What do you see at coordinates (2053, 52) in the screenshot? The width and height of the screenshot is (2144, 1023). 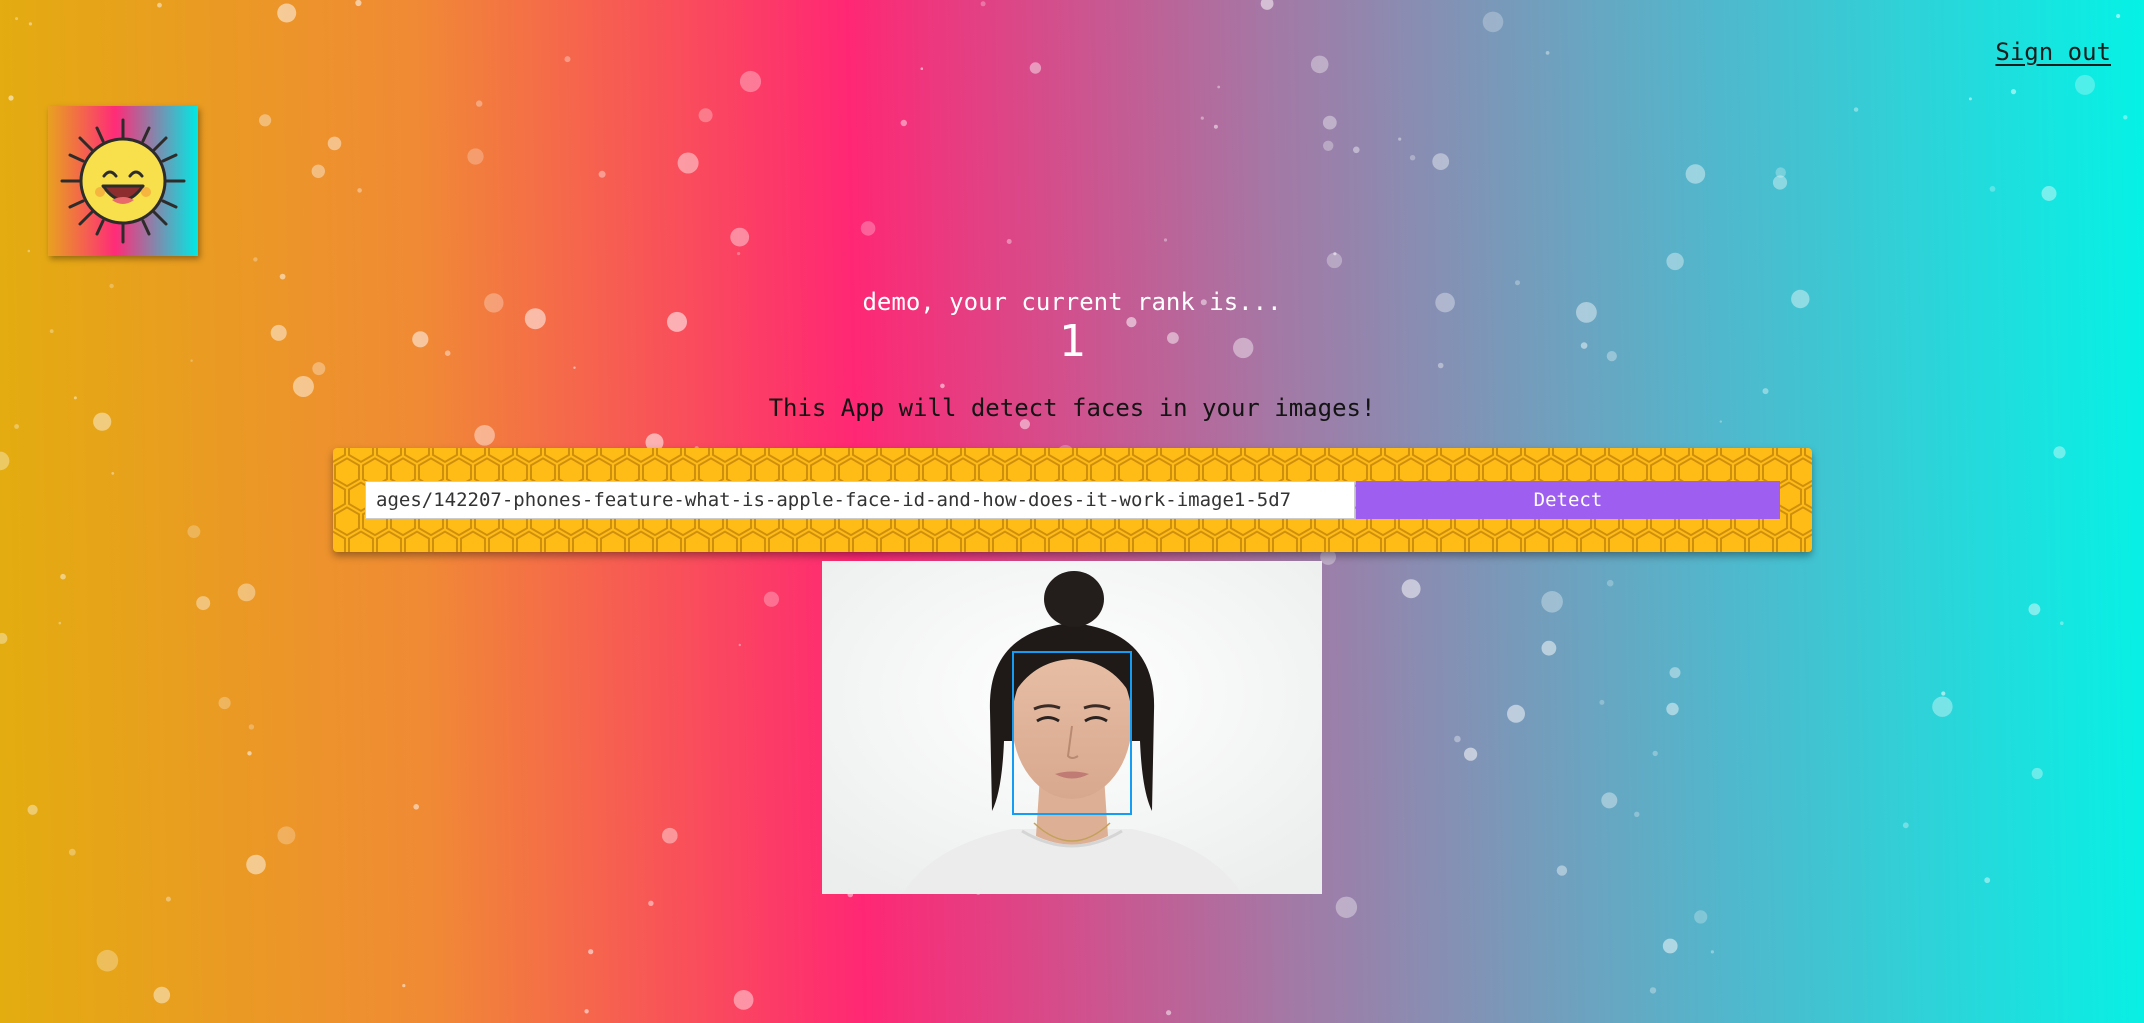 I see `sign-out-link: Sign out` at bounding box center [2053, 52].